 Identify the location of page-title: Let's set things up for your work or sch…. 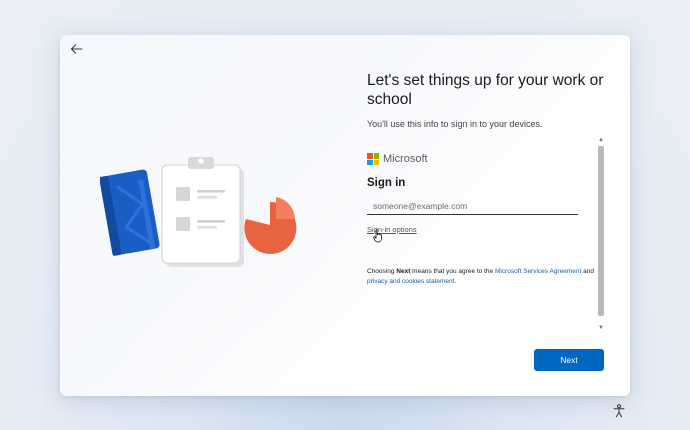
(485, 90).